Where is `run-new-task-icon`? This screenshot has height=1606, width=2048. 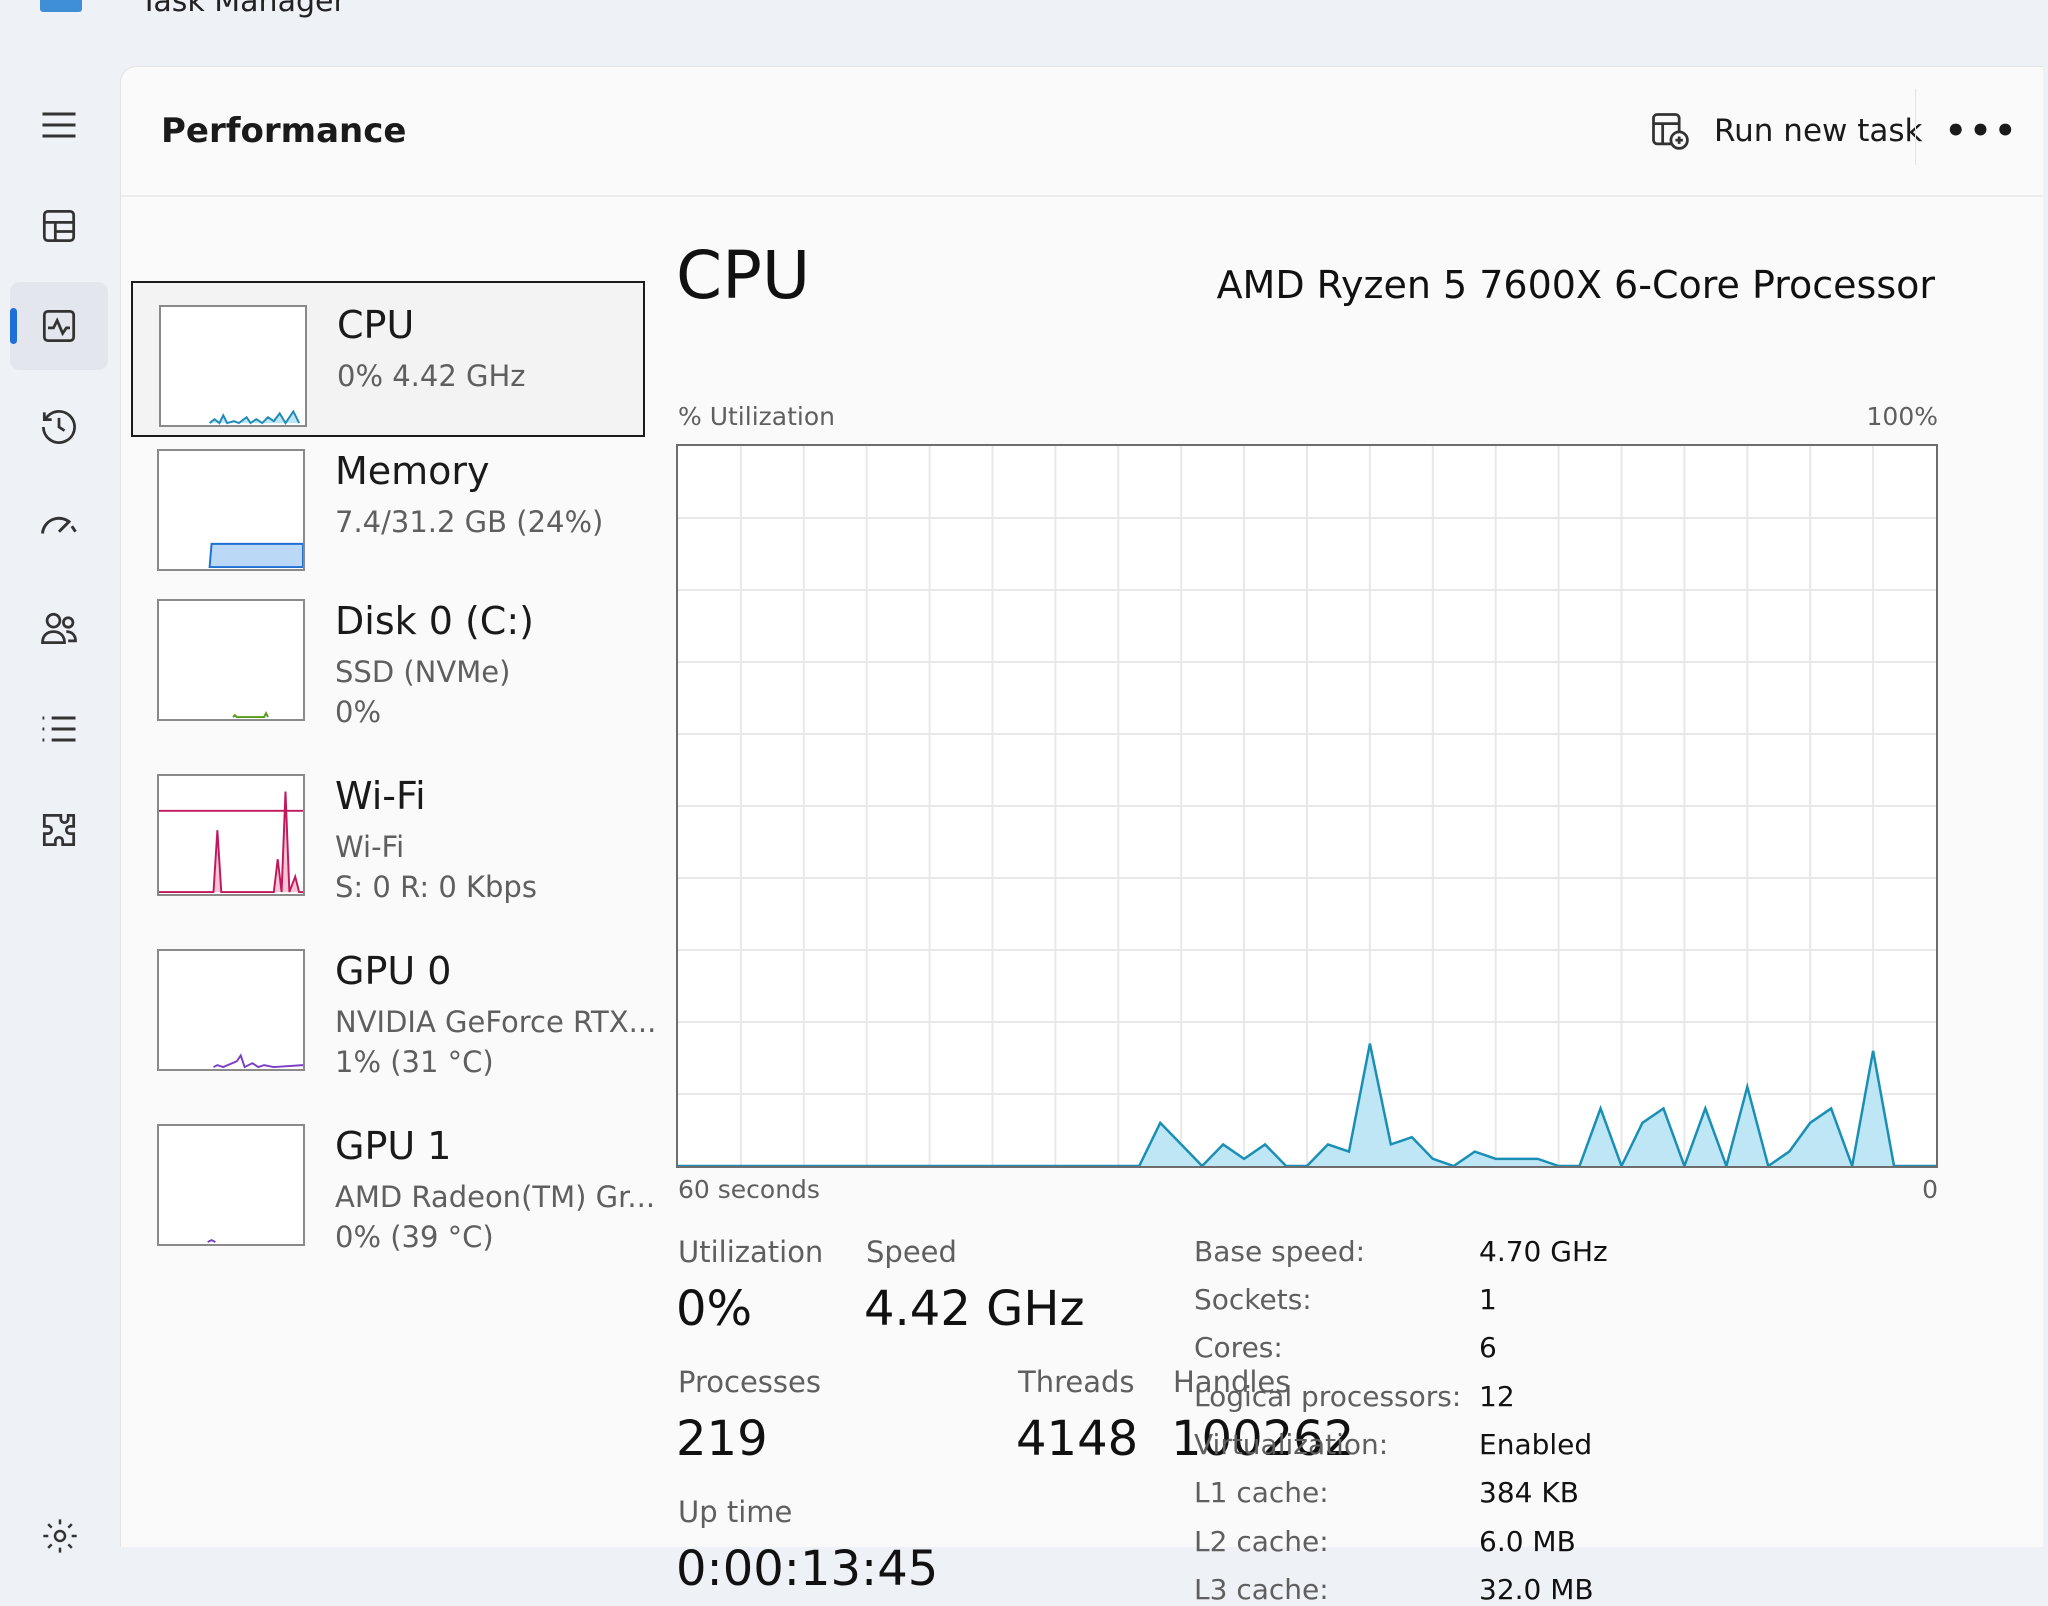 run-new-task-icon is located at coordinates (1670, 131).